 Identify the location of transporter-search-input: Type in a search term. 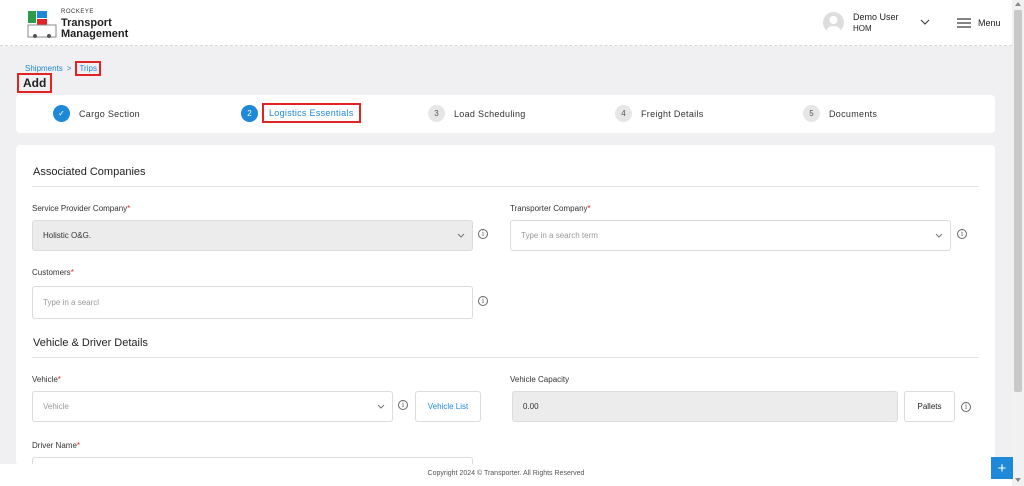
(730, 235).